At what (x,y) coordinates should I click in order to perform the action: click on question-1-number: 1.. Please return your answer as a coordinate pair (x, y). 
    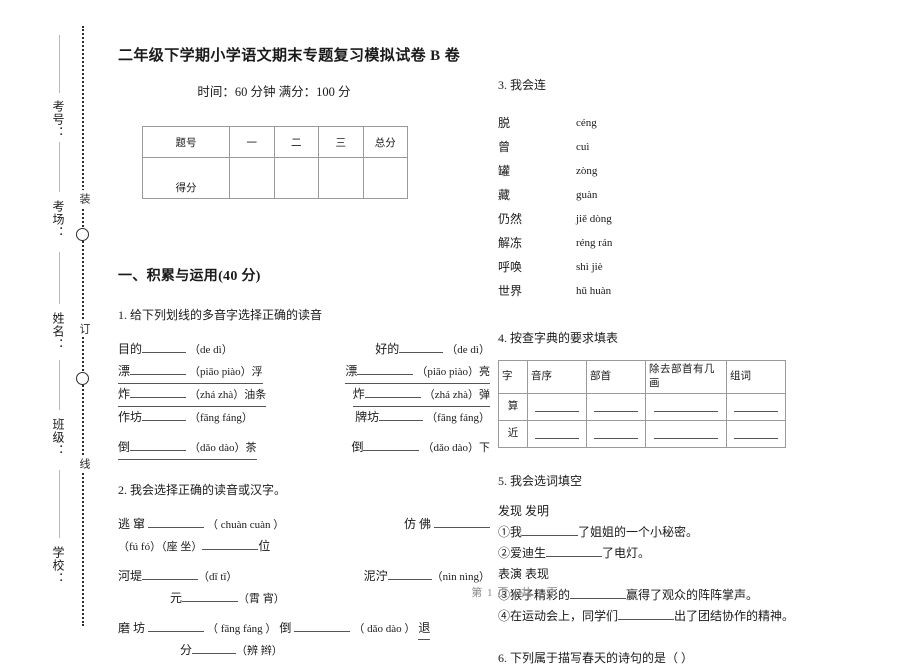
    Looking at the image, I should click on (122, 315).